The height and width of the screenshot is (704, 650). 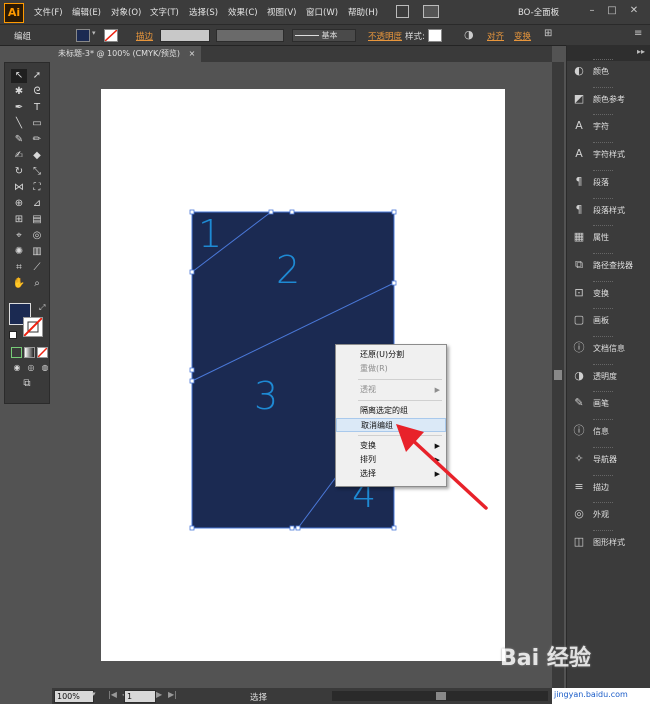 What do you see at coordinates (608, 154) in the screenshot?
I see `panel-tab-character-style: A 字符样式` at bounding box center [608, 154].